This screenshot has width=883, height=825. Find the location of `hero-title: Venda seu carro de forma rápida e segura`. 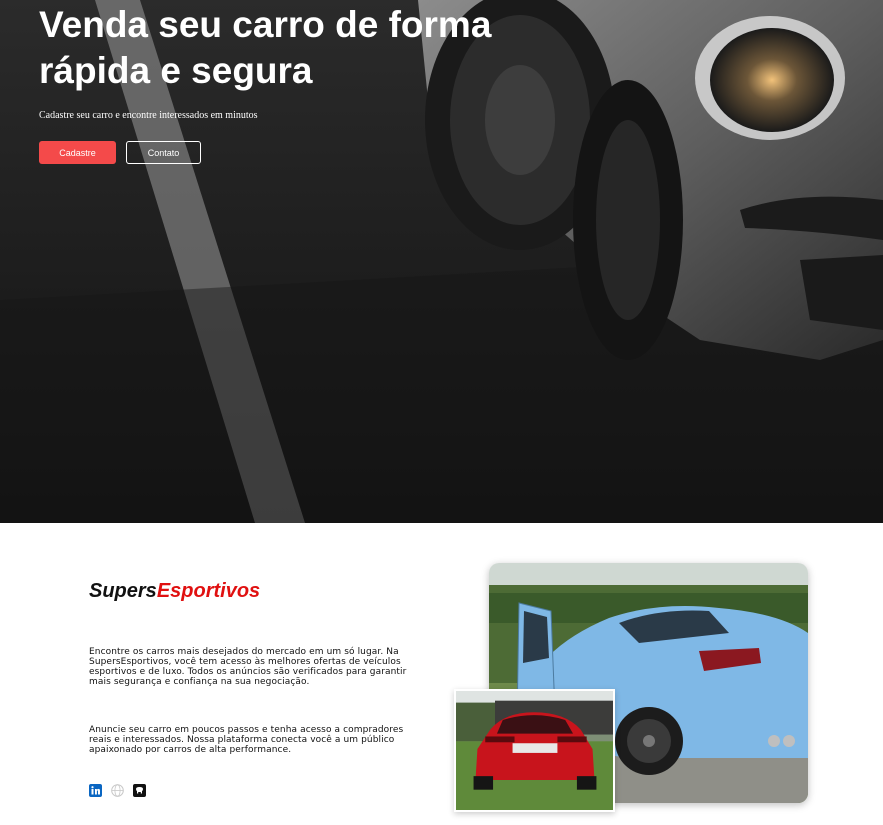

hero-title: Venda seu carro de forma rápida e segura is located at coordinates (265, 47).